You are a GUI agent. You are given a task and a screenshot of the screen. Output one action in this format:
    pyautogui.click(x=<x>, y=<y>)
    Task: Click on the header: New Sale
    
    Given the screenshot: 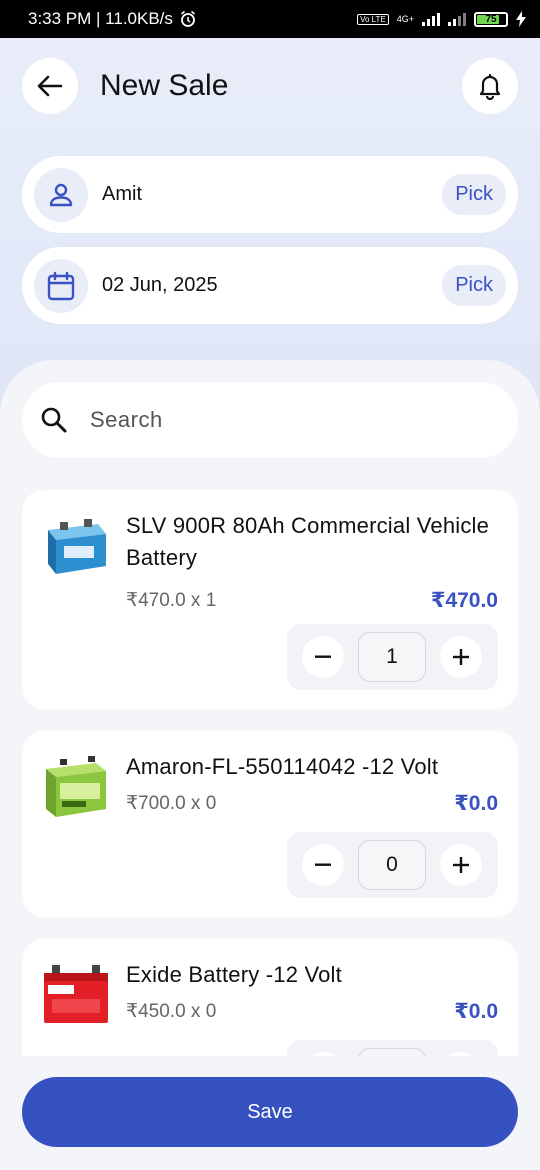 What is the action you would take?
    pyautogui.click(x=270, y=86)
    